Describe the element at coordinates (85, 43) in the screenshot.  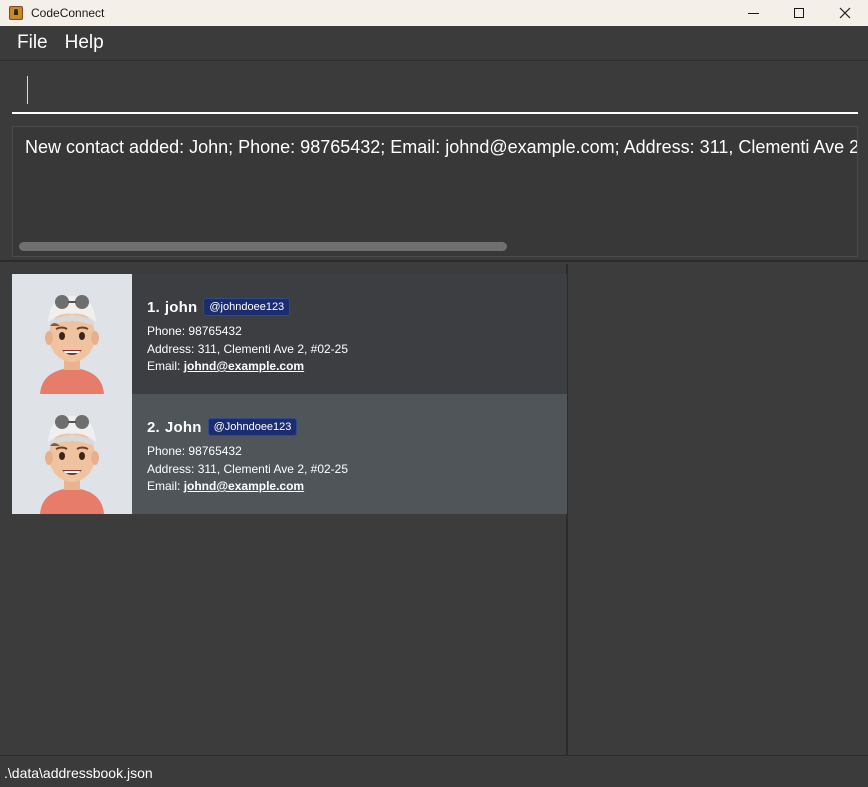
I see `menu-help: Help` at that location.